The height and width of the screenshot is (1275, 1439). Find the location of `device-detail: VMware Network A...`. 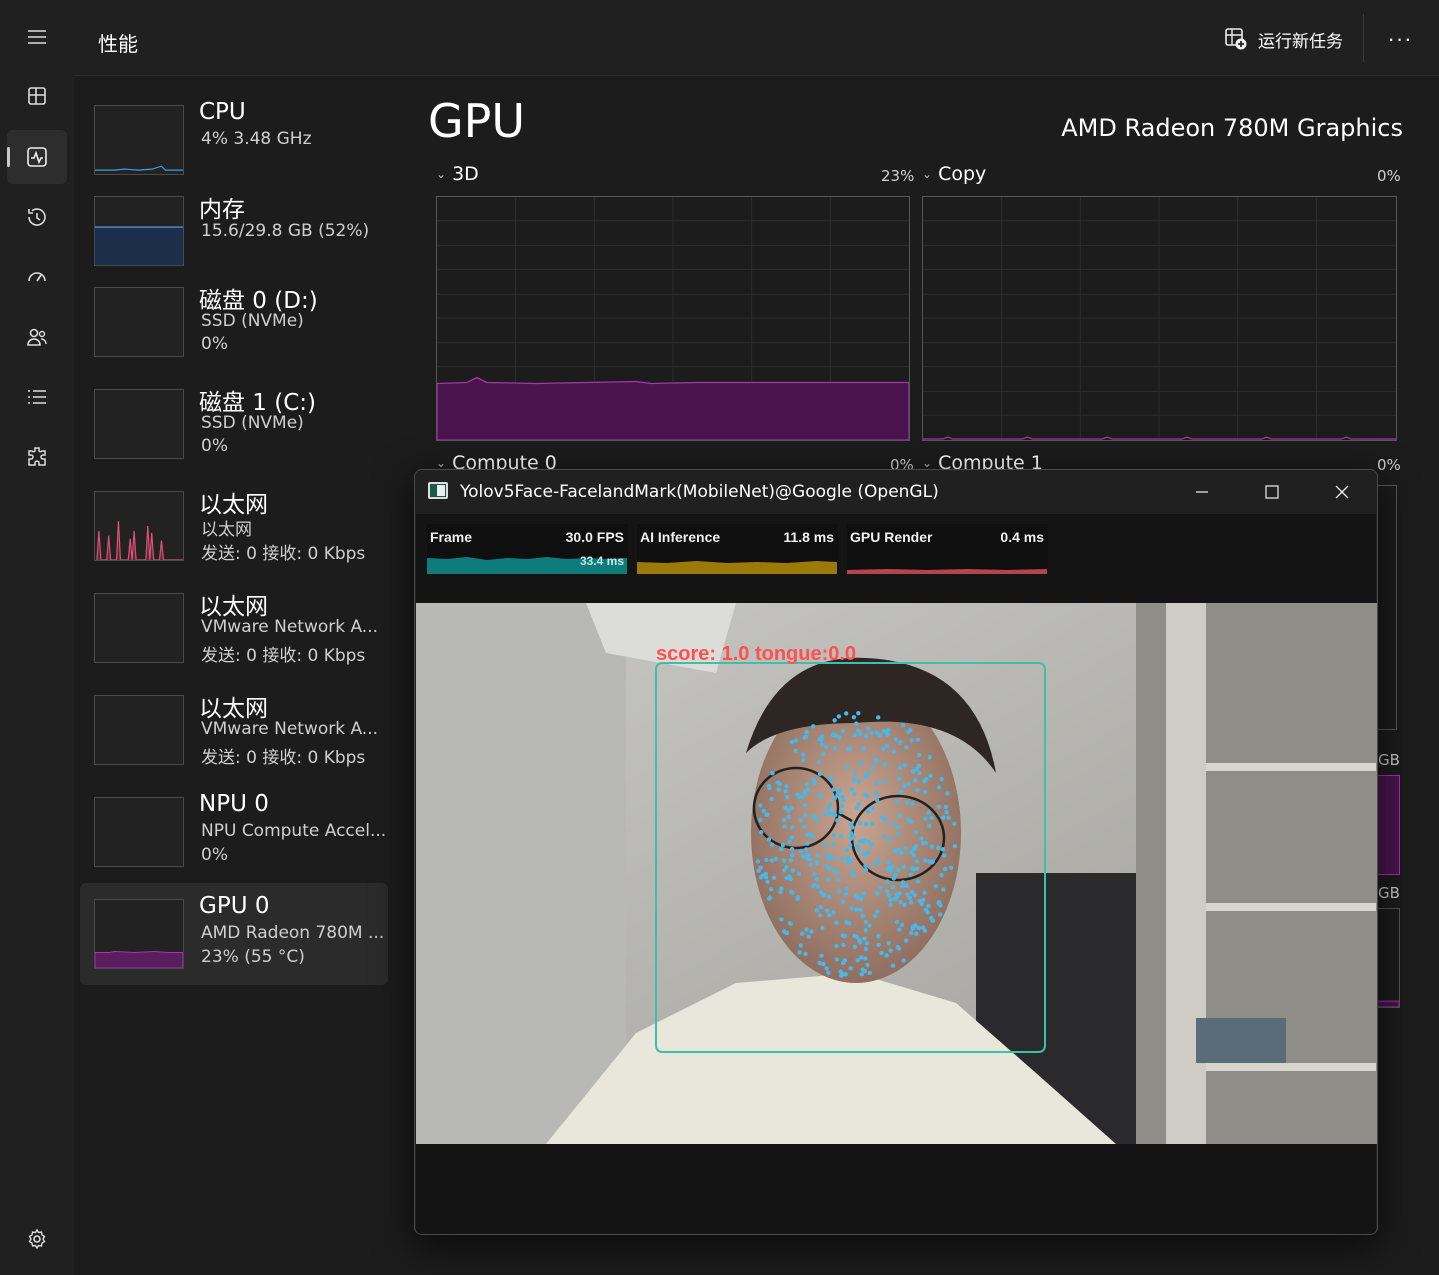

device-detail: VMware Network A... is located at coordinates (290, 627).